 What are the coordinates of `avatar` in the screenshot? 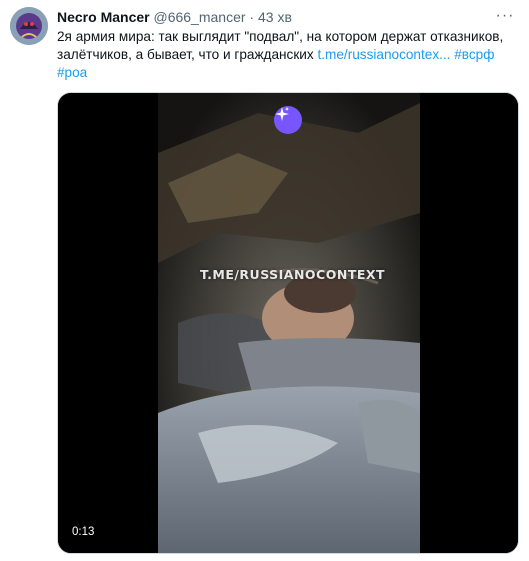 It's located at (29, 26).